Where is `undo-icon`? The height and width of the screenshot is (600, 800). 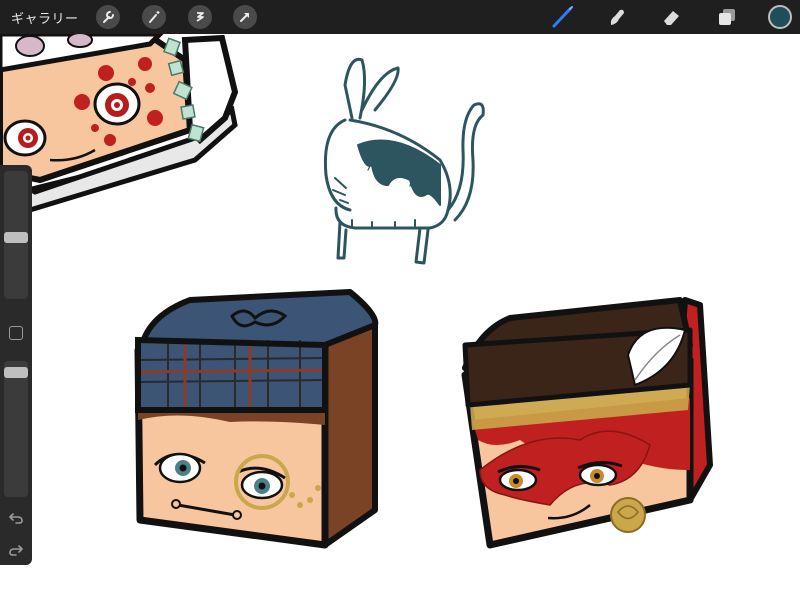
undo-icon is located at coordinates (16, 518).